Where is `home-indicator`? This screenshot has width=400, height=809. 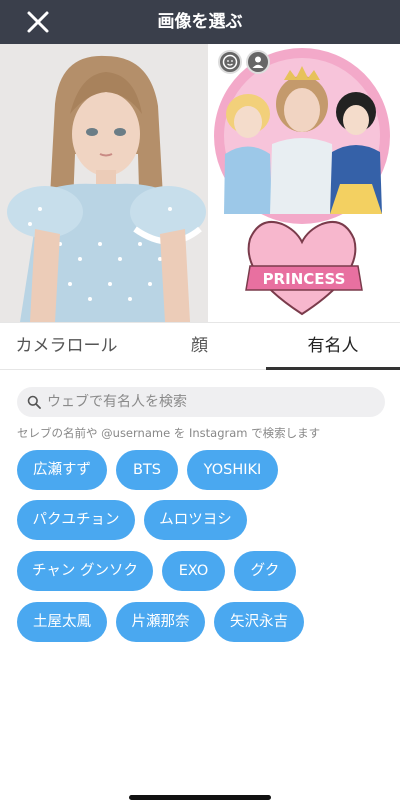
home-indicator is located at coordinates (200, 797).